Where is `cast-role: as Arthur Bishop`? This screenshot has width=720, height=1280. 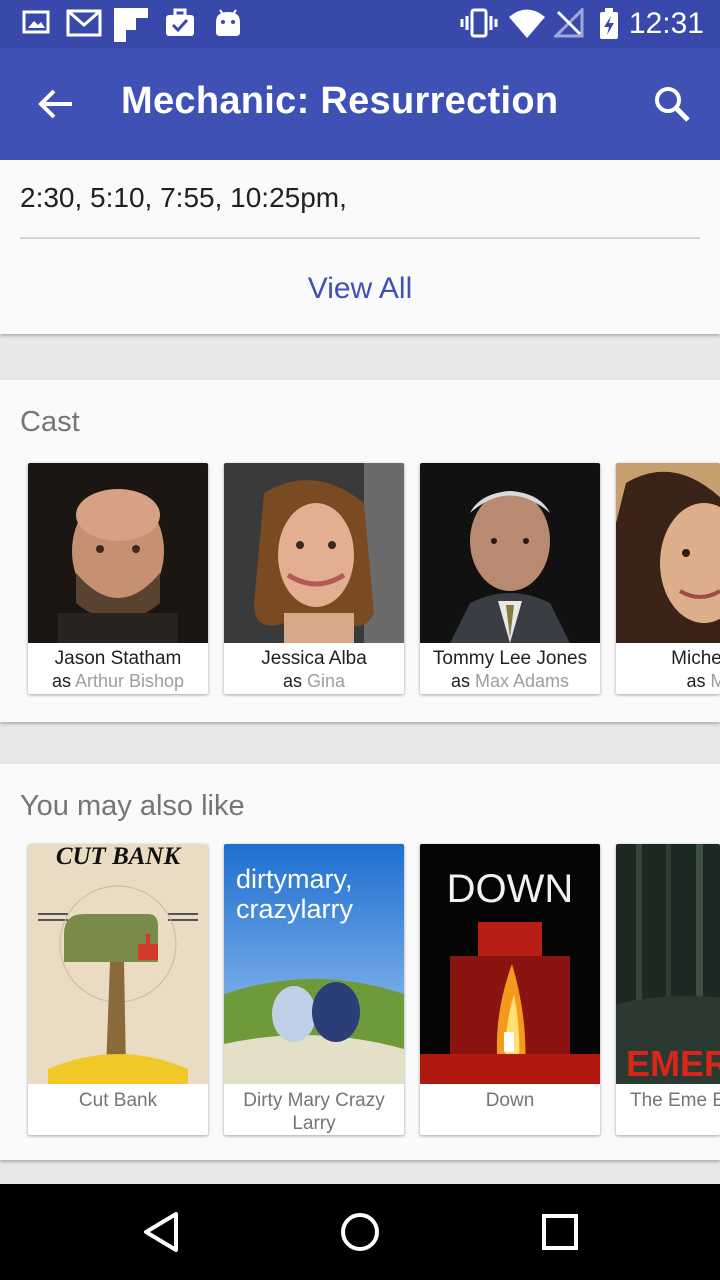
cast-role: as Arthur Bishop is located at coordinates (118, 681).